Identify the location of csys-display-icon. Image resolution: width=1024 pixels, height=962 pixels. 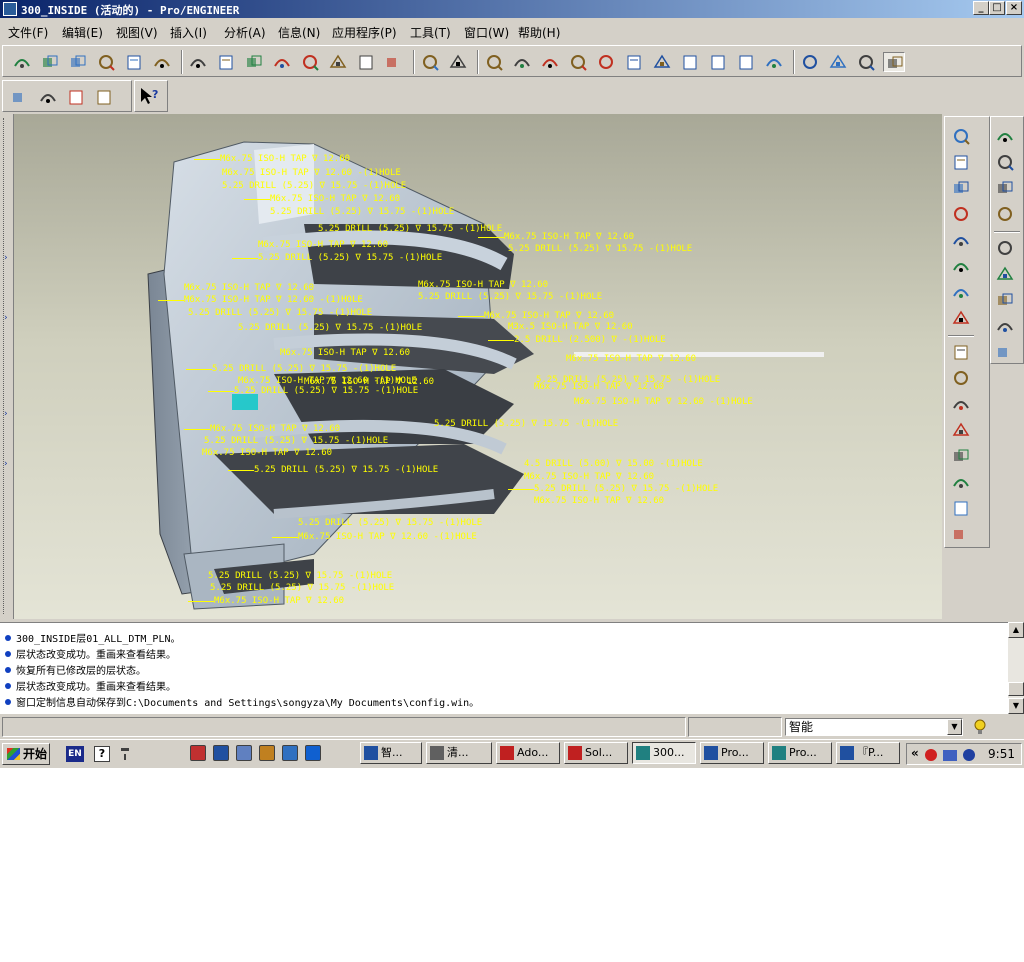
(104, 97).